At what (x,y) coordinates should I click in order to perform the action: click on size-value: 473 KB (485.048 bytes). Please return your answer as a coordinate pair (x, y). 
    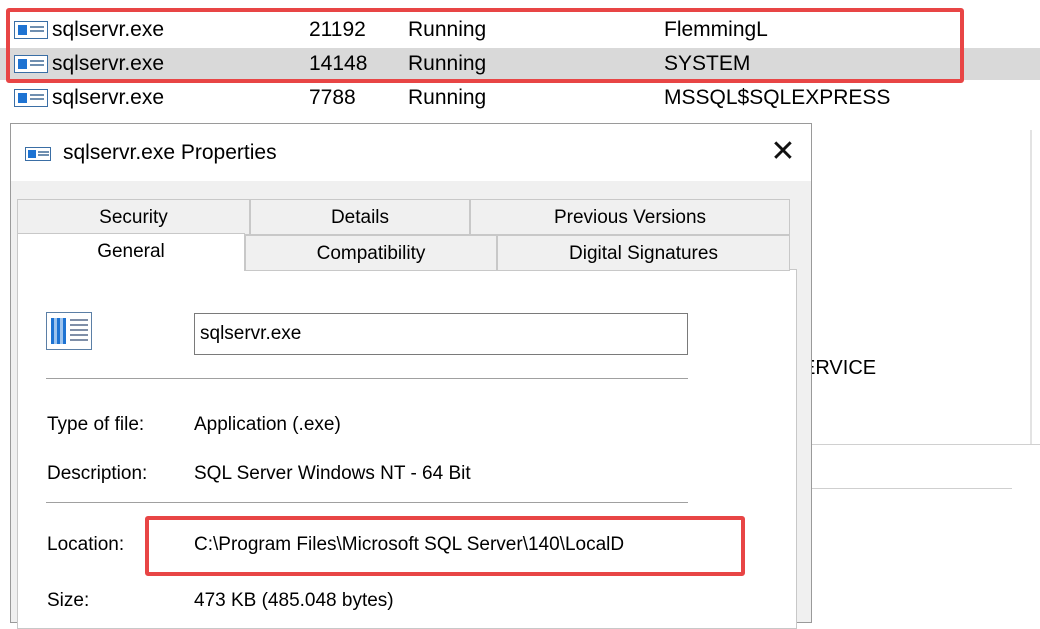
    Looking at the image, I should click on (294, 600).